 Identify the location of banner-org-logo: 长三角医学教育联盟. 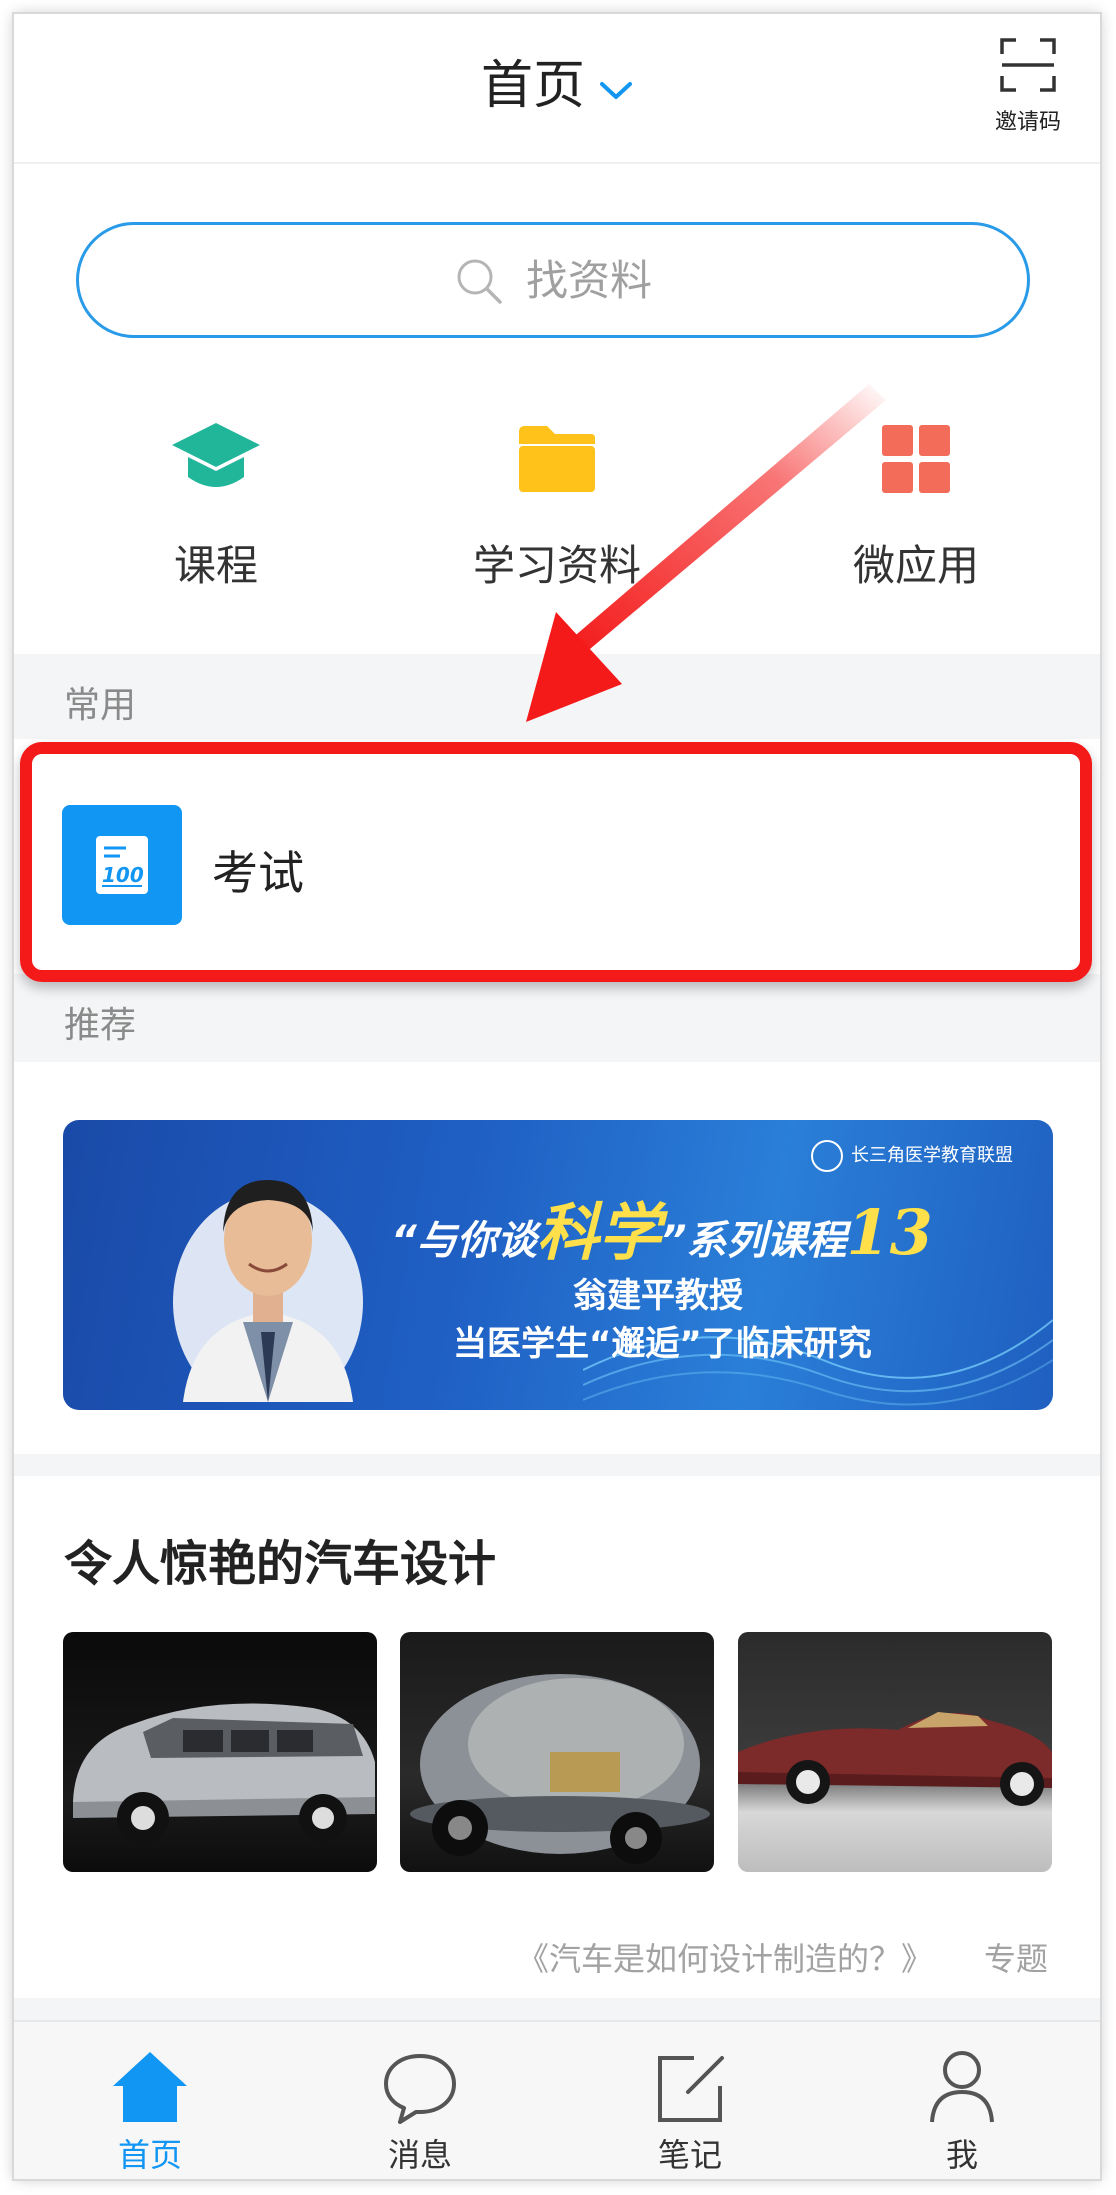
(912, 1156).